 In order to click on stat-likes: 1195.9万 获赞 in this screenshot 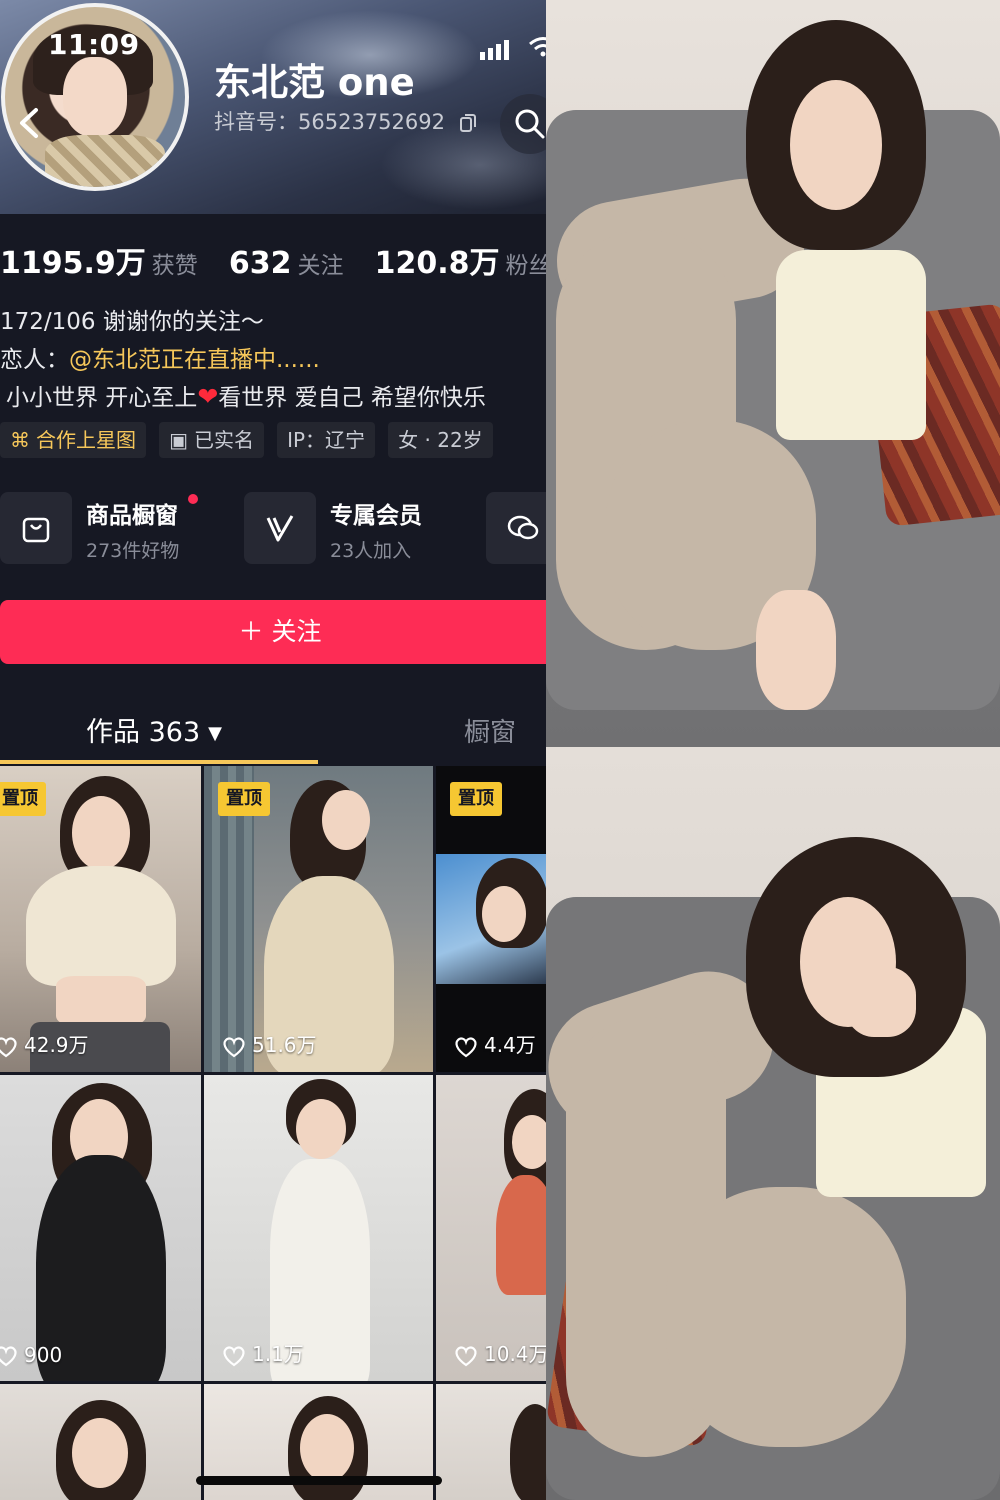, I will do `click(99, 260)`.